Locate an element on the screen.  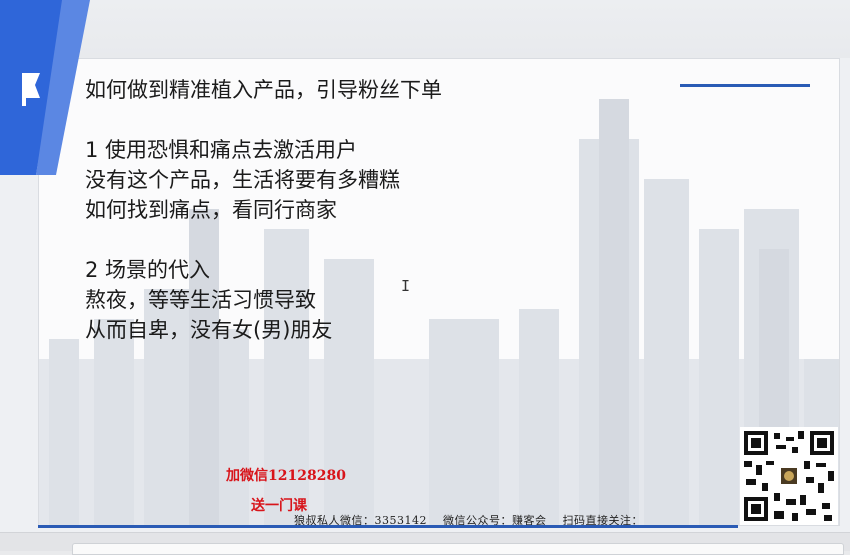
point-2-heading: 2 场景的代入 is located at coordinates (148, 270).